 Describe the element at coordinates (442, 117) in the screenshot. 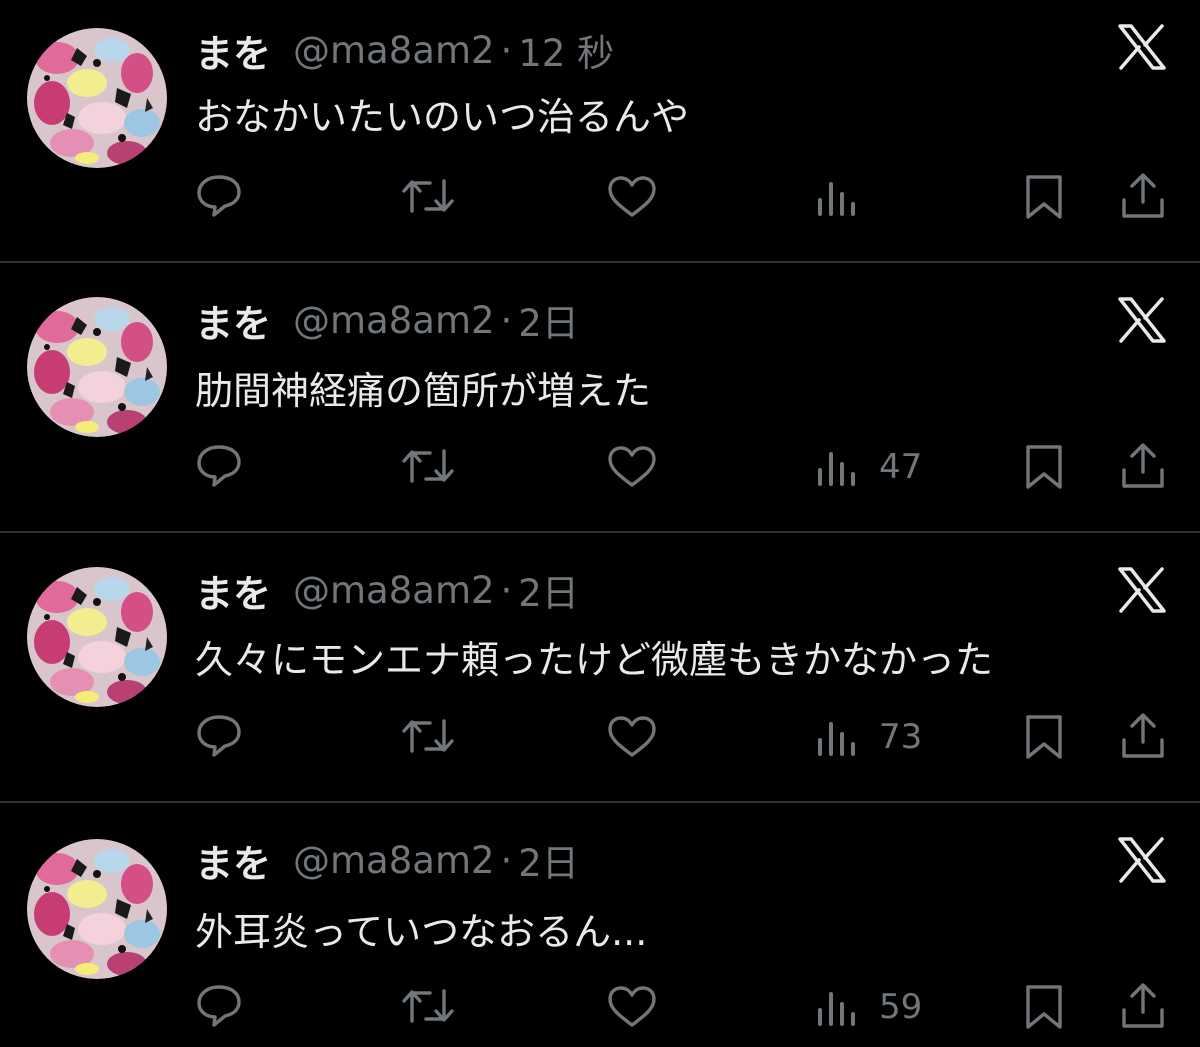

I see `tweet-text: おなかいたいのいつ治るんや` at that location.